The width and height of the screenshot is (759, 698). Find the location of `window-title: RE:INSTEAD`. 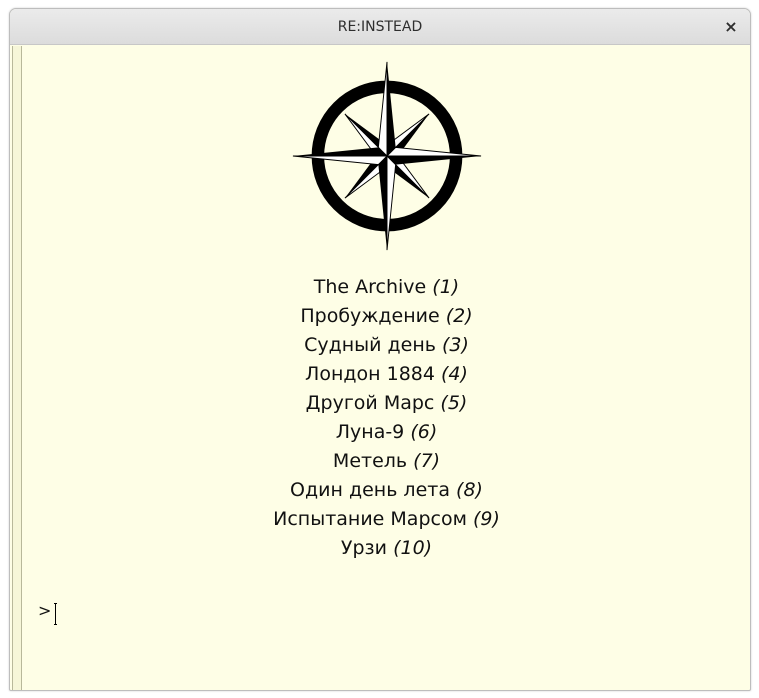

window-title: RE:INSTEAD is located at coordinates (380, 27).